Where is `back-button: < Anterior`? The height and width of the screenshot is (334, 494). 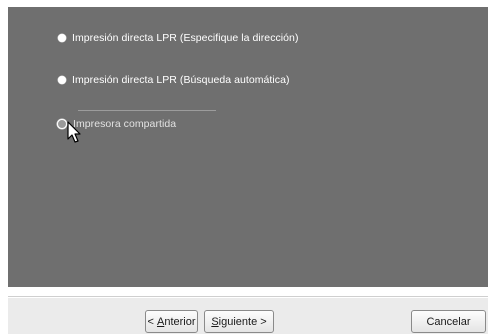 back-button: < Anterior is located at coordinates (171, 321).